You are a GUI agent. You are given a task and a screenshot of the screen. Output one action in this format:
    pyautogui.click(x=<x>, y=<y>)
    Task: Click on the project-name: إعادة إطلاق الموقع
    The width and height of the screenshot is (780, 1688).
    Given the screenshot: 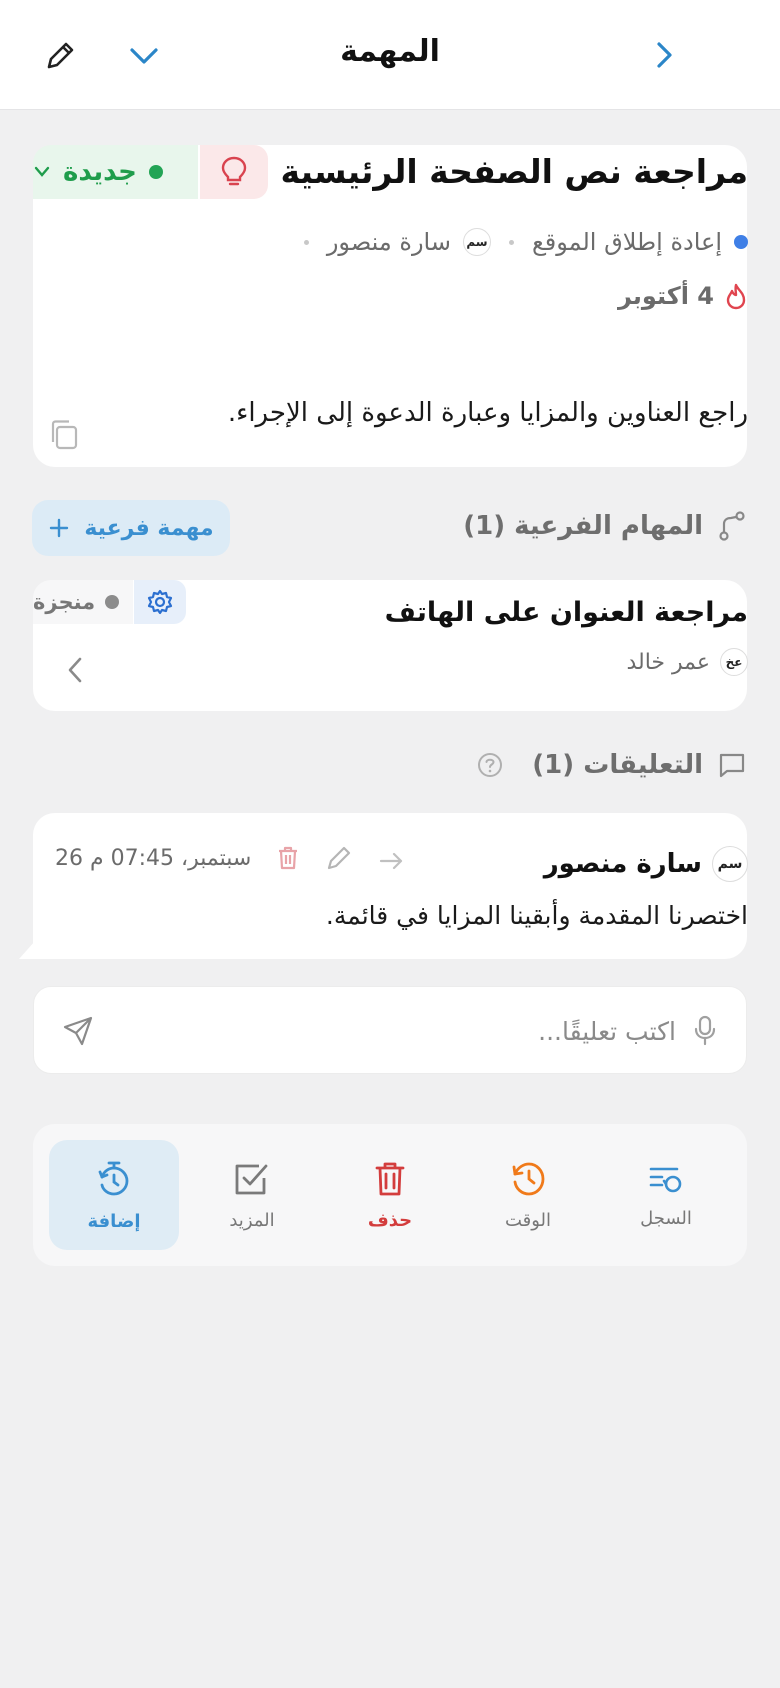 What is the action you would take?
    pyautogui.click(x=627, y=242)
    